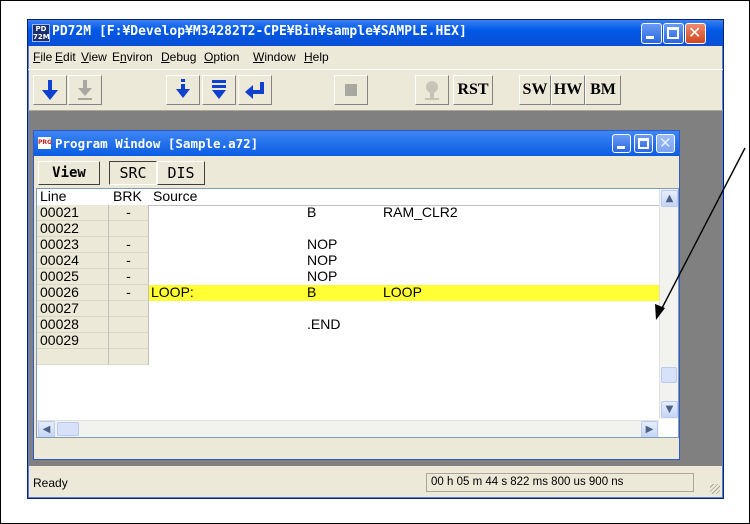 The height and width of the screenshot is (524, 750). Describe the element at coordinates (348, 293) in the screenshot. I see `table-row-current: 00026 - LOOP: B LOOP` at that location.